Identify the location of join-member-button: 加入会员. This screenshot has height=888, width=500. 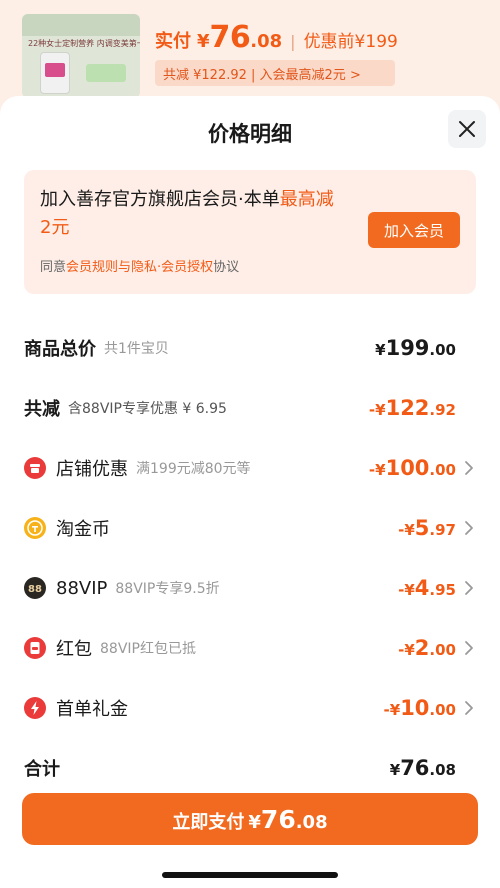
(414, 230).